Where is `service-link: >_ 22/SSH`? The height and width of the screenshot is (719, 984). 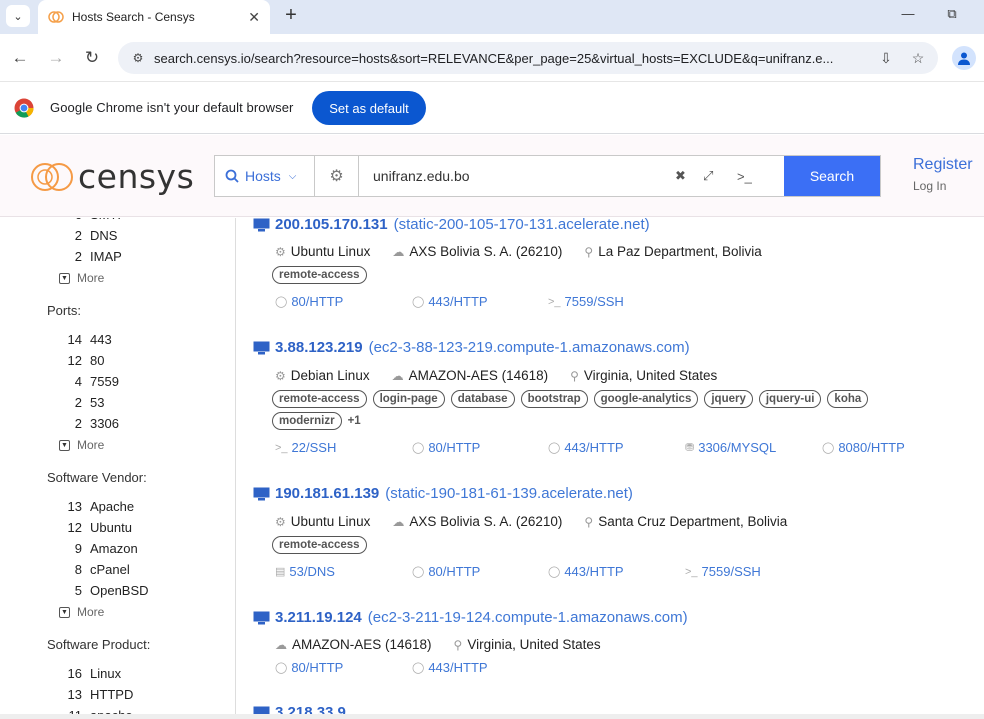 service-link: >_ 22/SSH is located at coordinates (305, 447).